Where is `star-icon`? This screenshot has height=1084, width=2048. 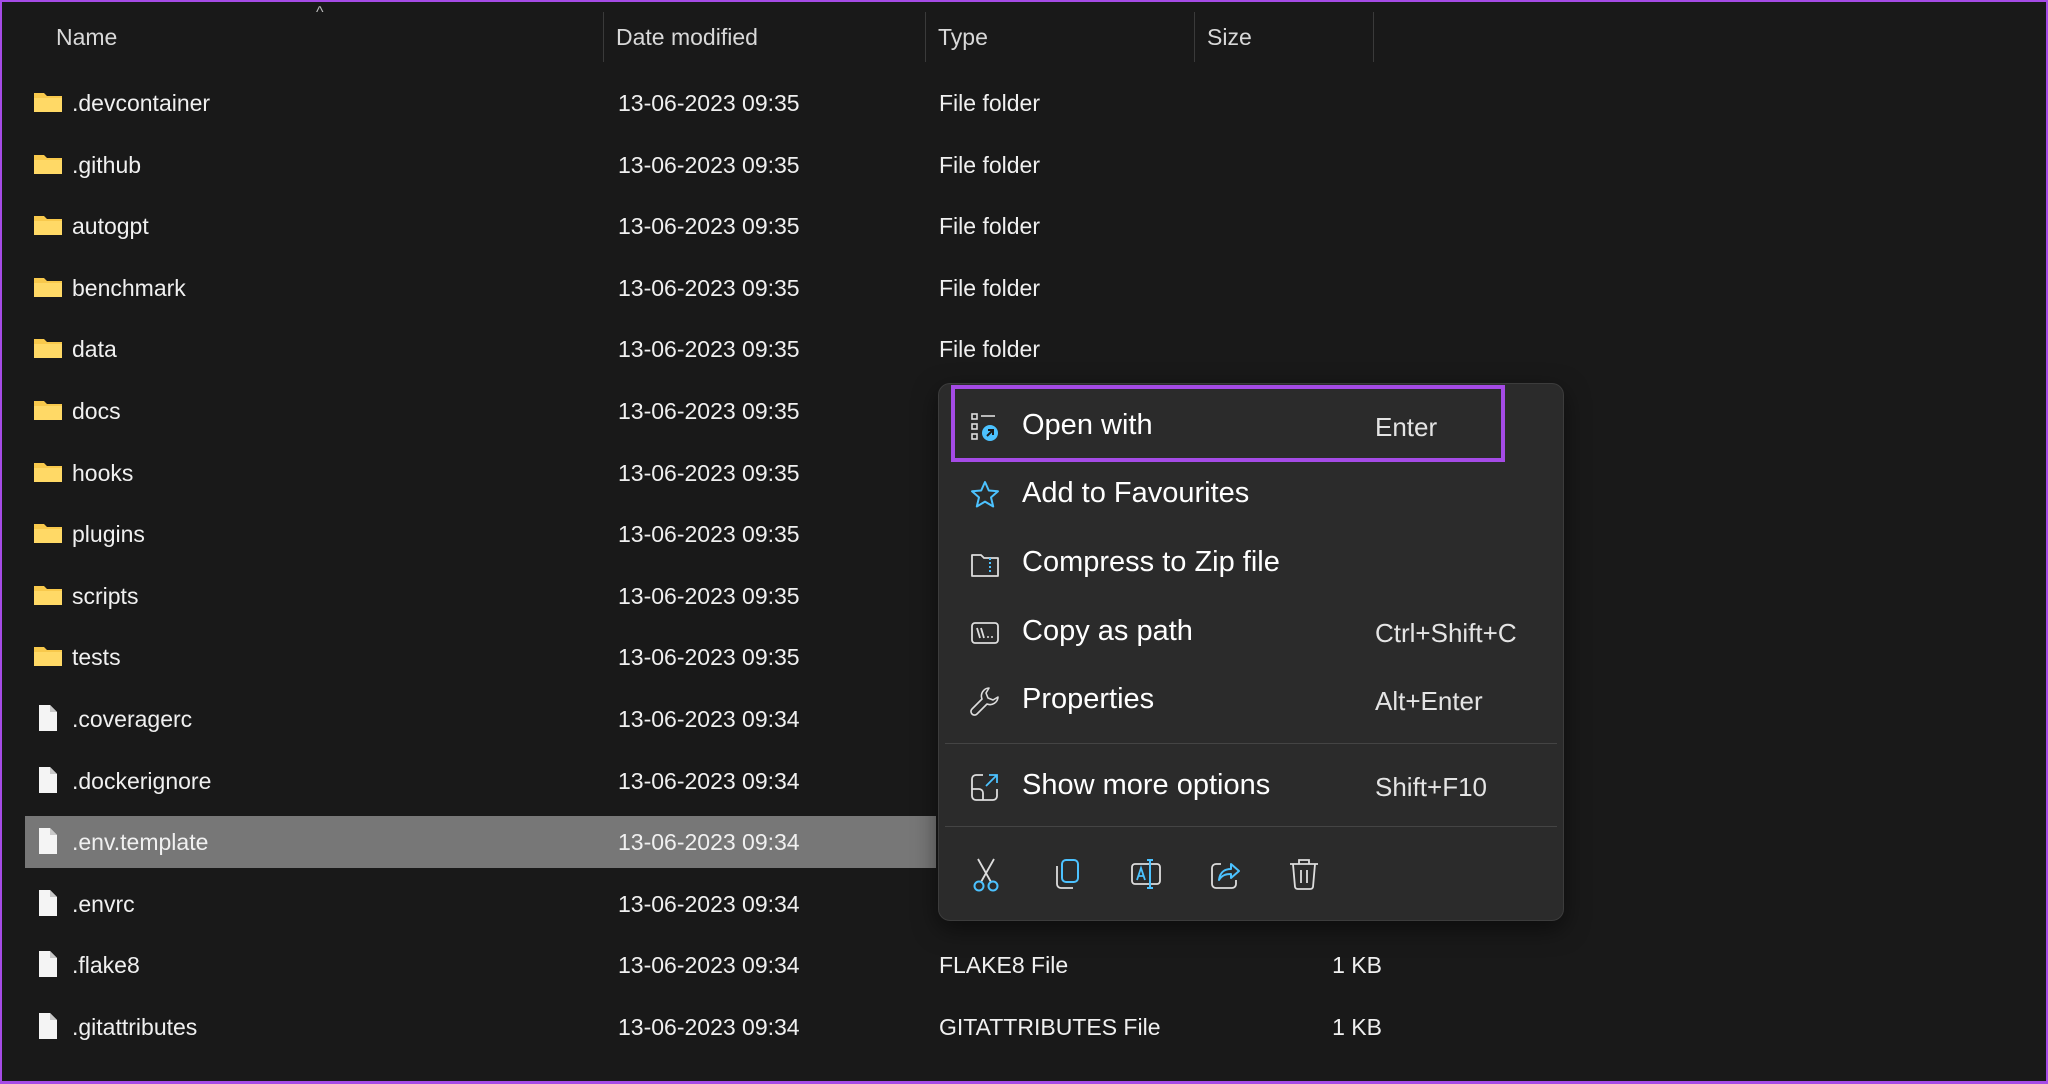
star-icon is located at coordinates (985, 494).